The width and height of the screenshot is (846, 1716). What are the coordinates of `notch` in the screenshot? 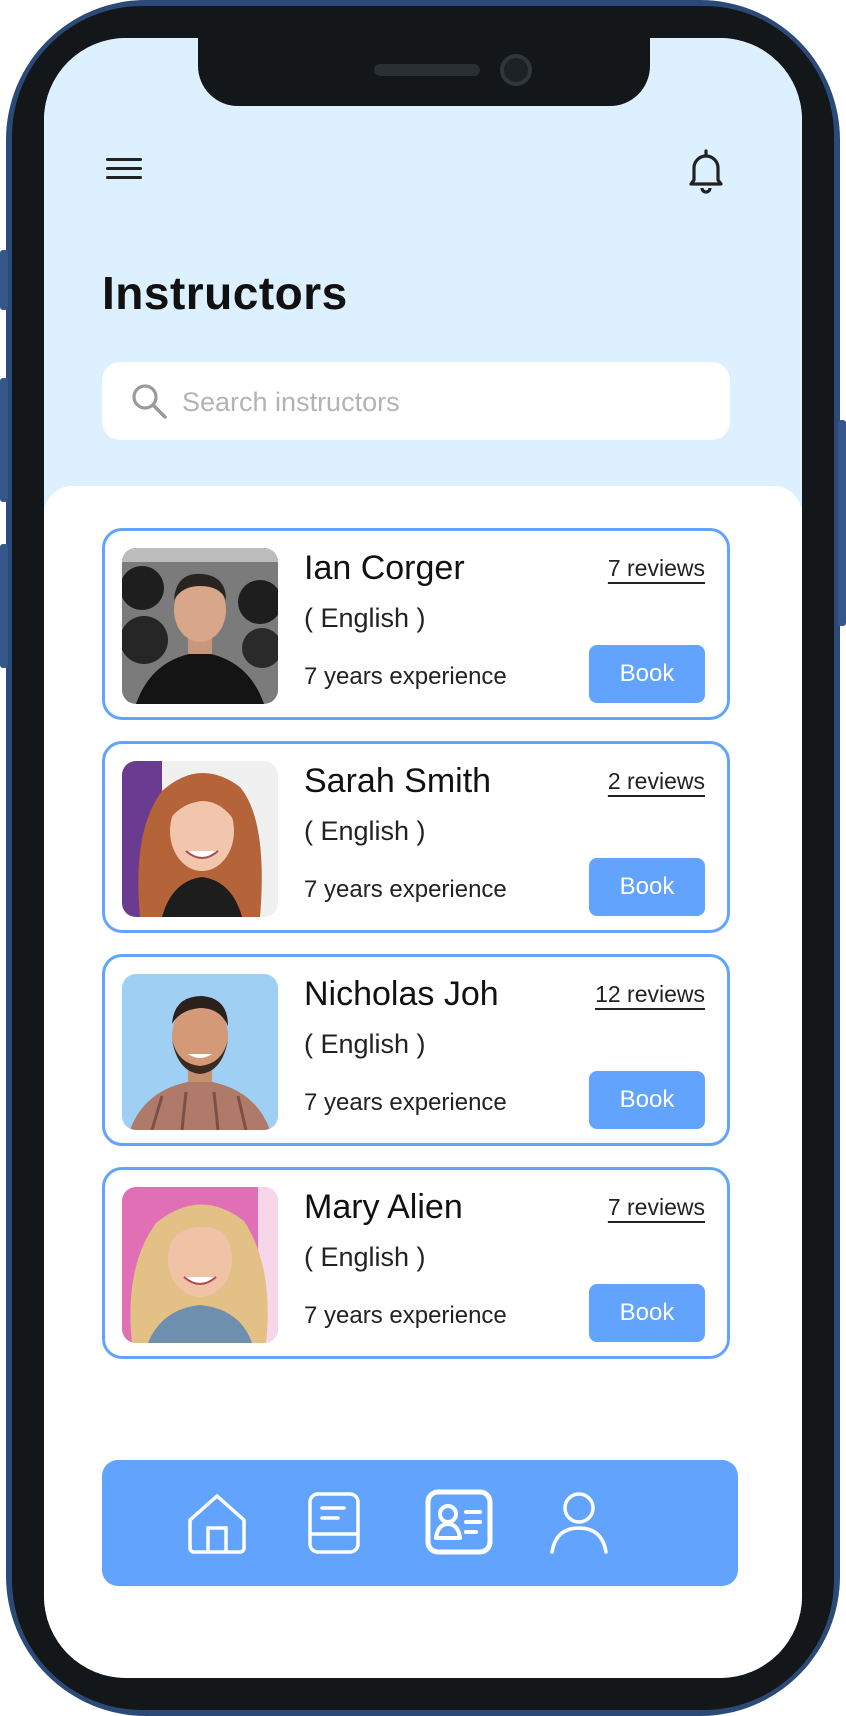 It's located at (424, 72).